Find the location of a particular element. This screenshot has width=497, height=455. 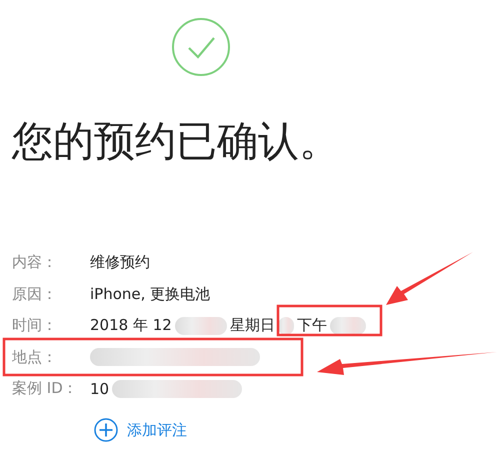

detail-value: 下午 is located at coordinates (311, 326).